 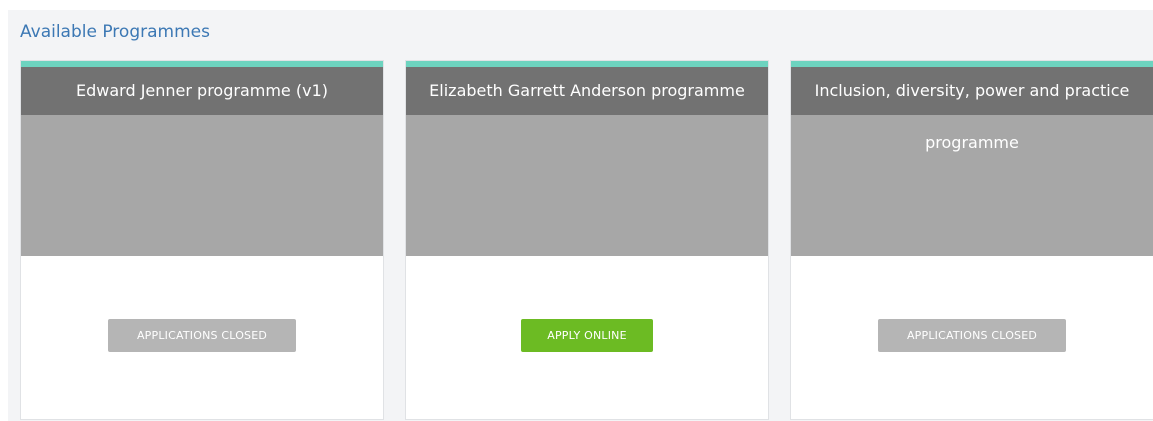 I want to click on card-title: Inclusion, diversity, power and practice, so click(x=972, y=91).